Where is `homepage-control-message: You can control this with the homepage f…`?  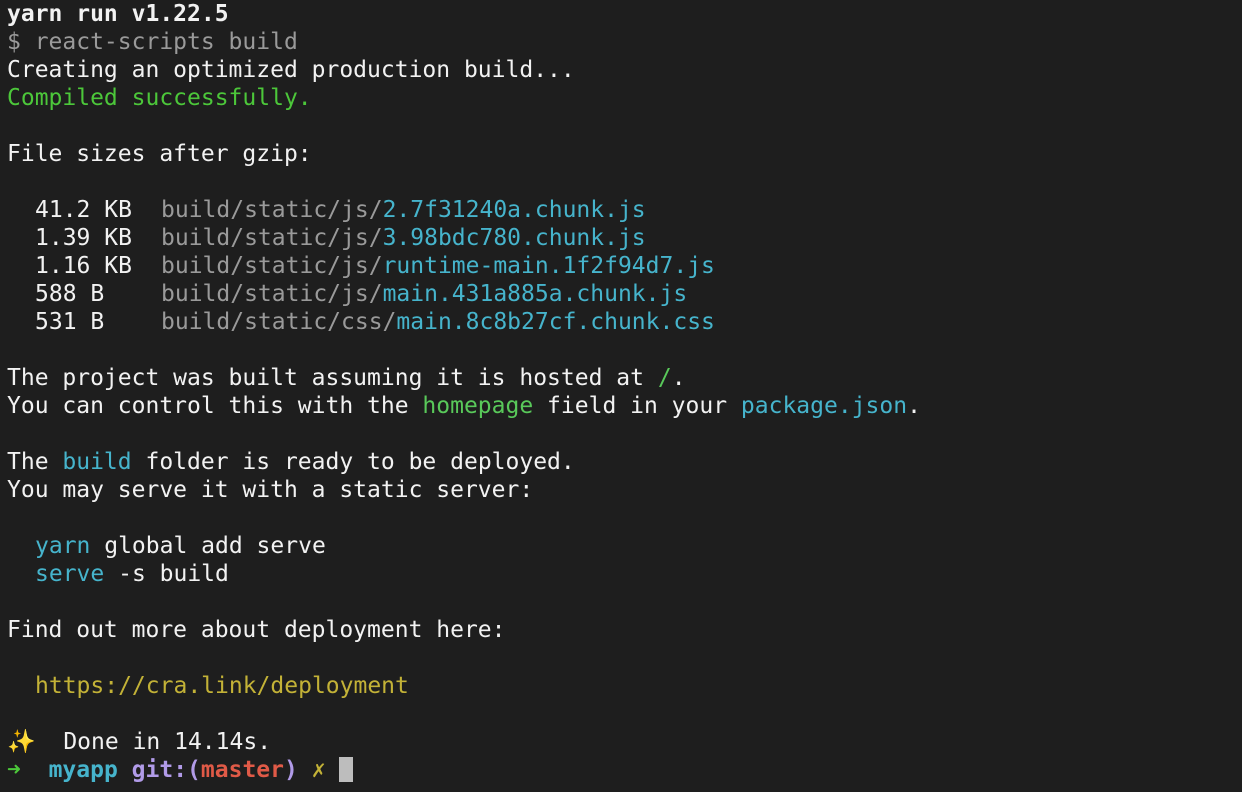
homepage-control-message: You can control this with the homepage f… is located at coordinates (624, 406).